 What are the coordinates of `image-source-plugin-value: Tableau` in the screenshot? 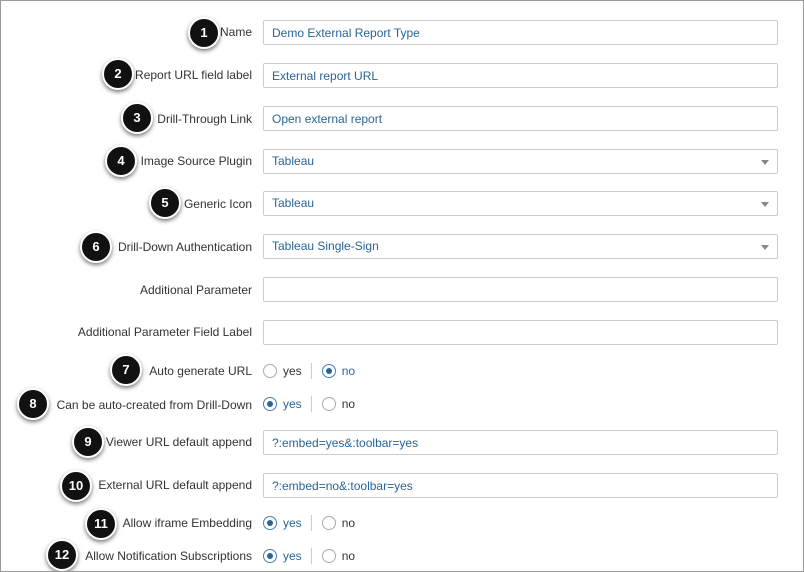 It's located at (293, 161).